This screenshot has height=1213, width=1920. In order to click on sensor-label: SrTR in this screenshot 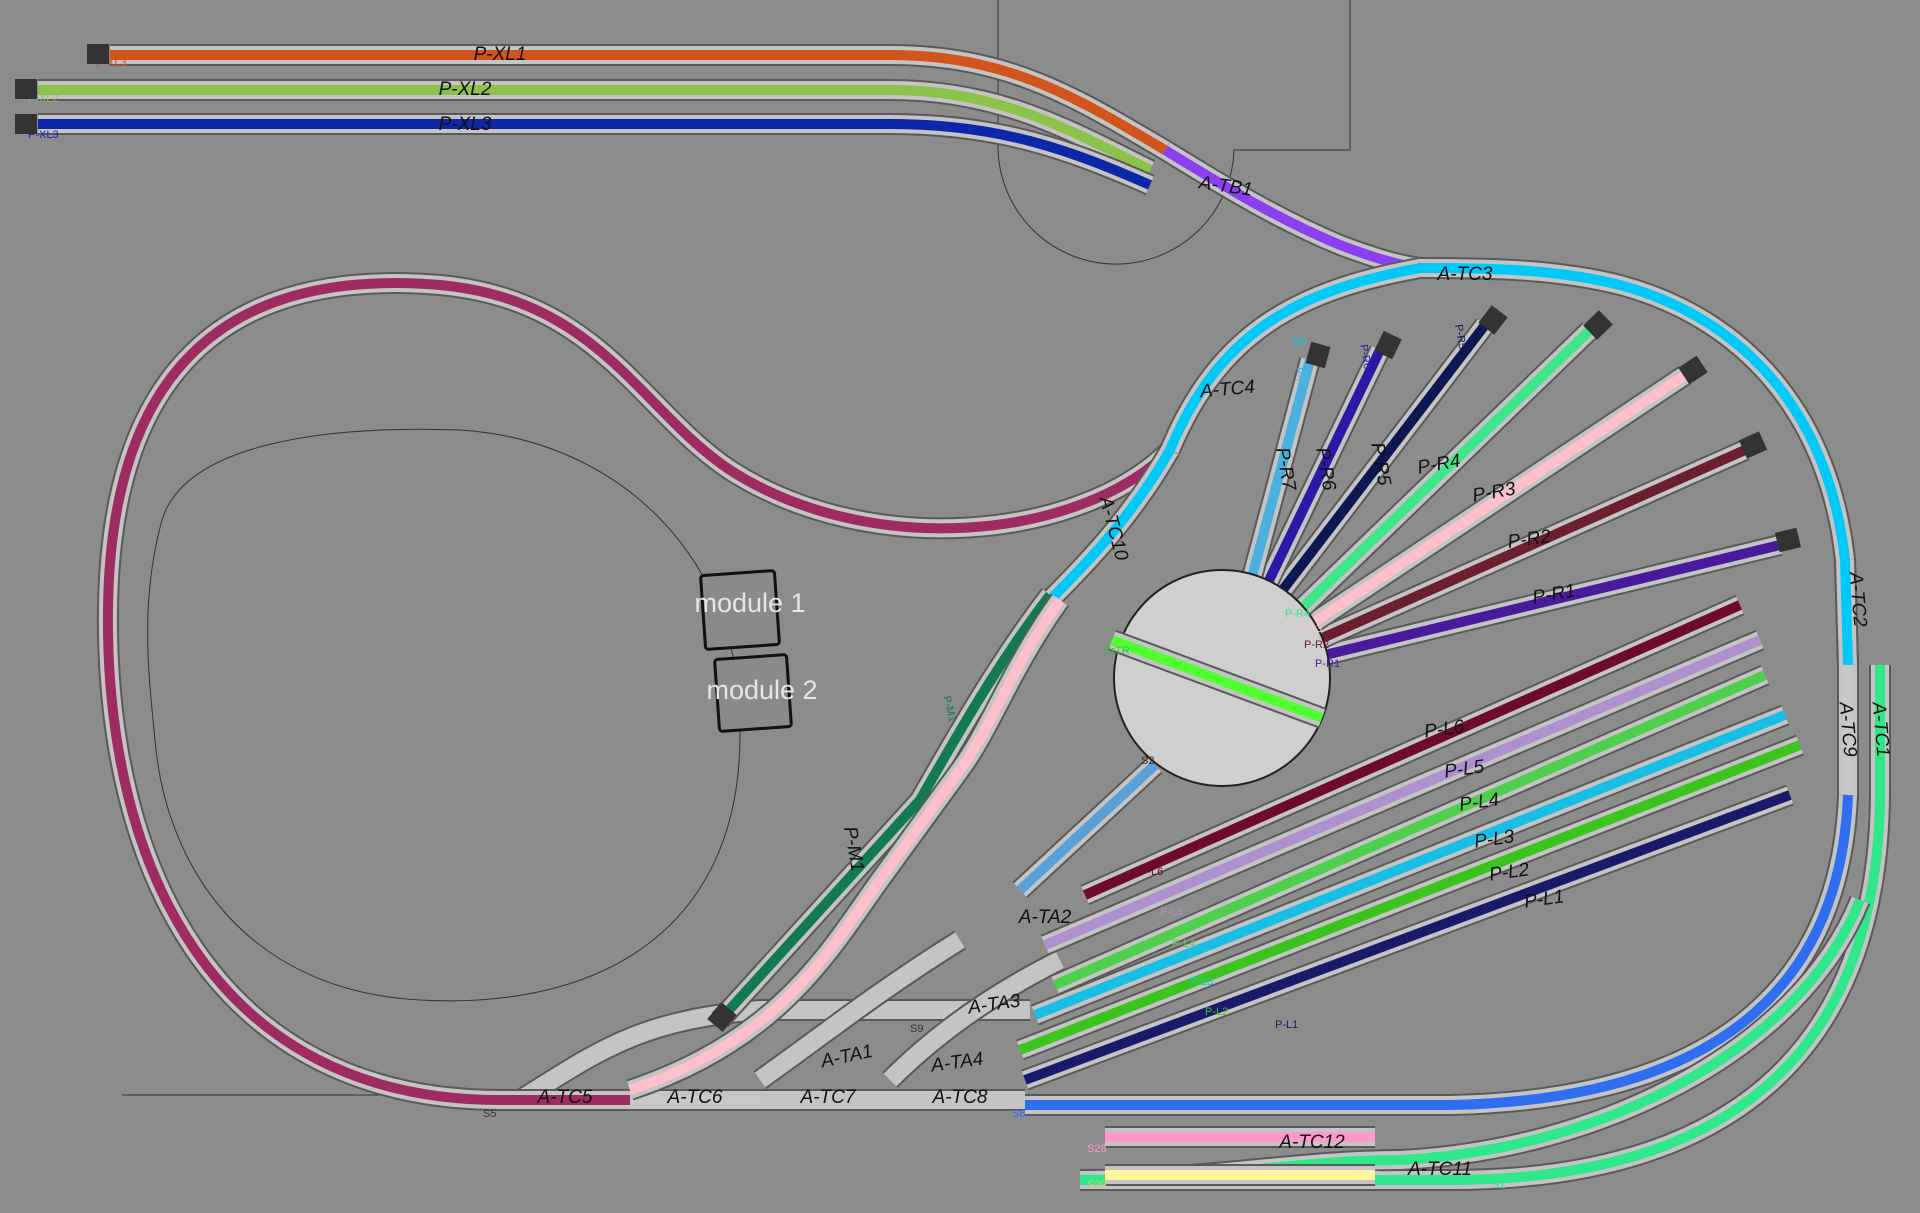, I will do `click(1117, 651)`.